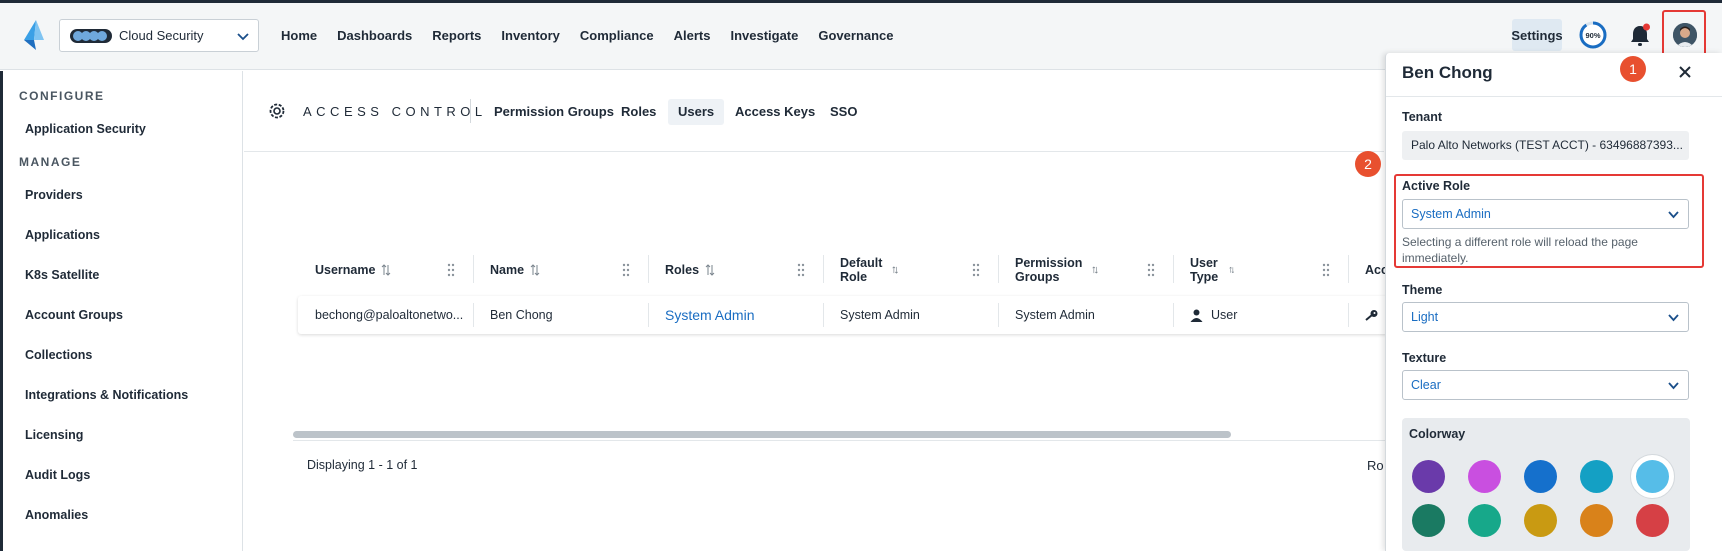  What do you see at coordinates (1451, 214) in the screenshot?
I see `active-role-value: System Admin` at bounding box center [1451, 214].